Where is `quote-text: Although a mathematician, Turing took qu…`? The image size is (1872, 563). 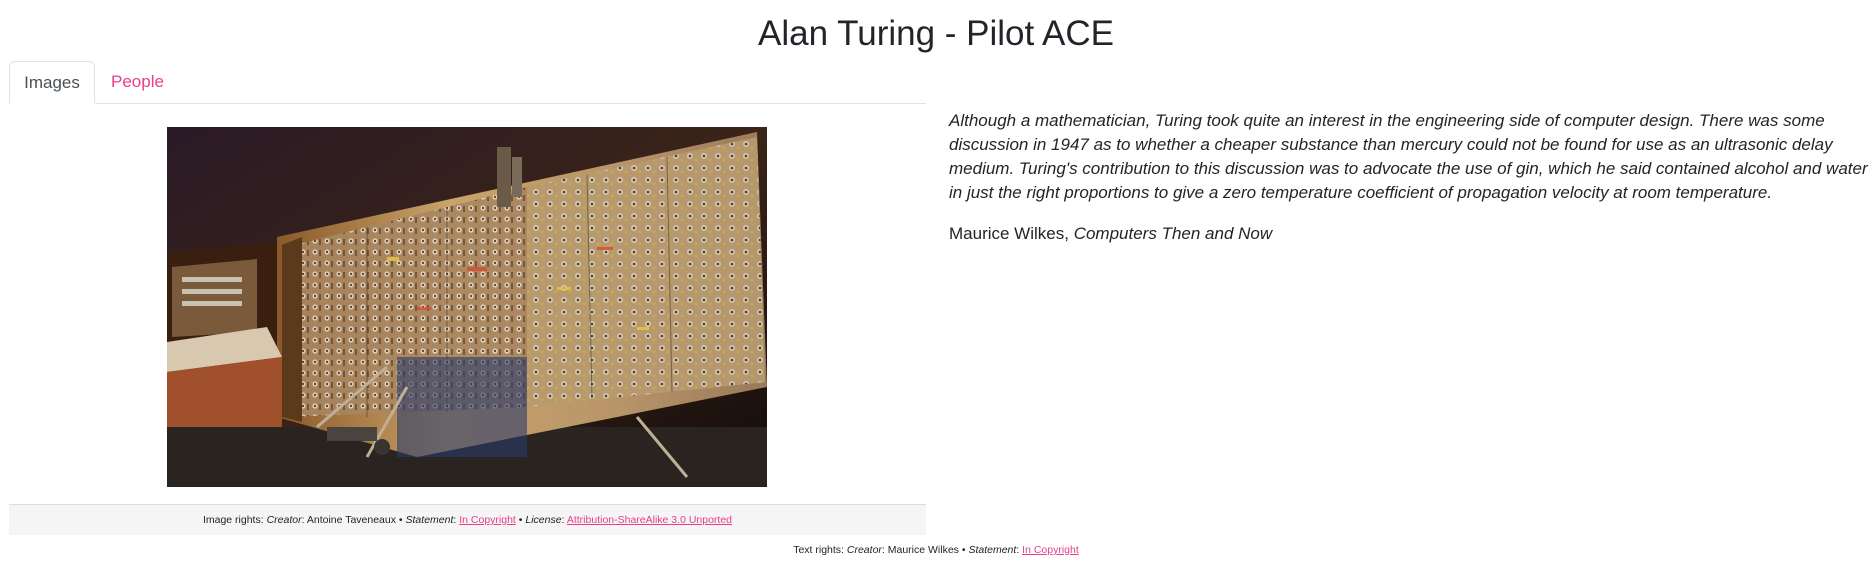 quote-text: Although a mathematician, Turing took qu… is located at coordinates (1408, 156).